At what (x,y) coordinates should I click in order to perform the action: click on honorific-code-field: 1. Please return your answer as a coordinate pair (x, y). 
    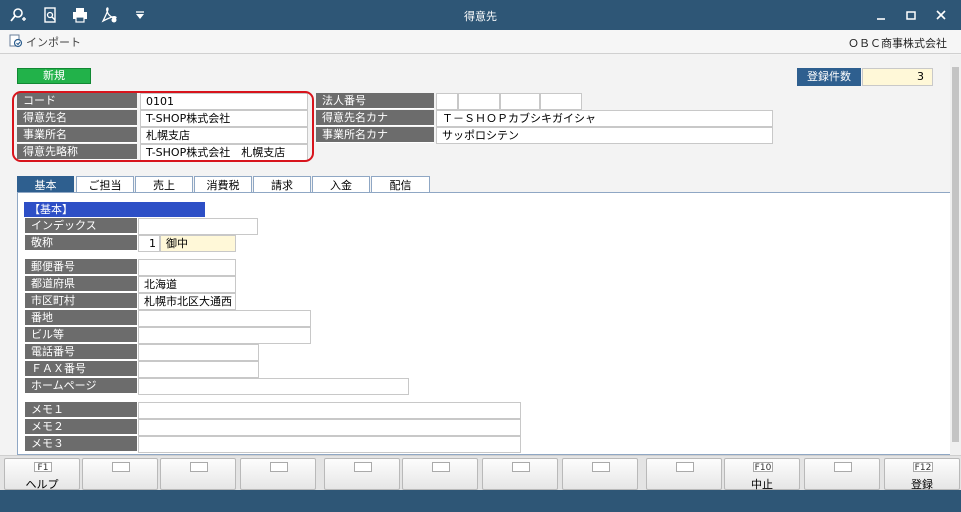
    Looking at the image, I should click on (149, 243).